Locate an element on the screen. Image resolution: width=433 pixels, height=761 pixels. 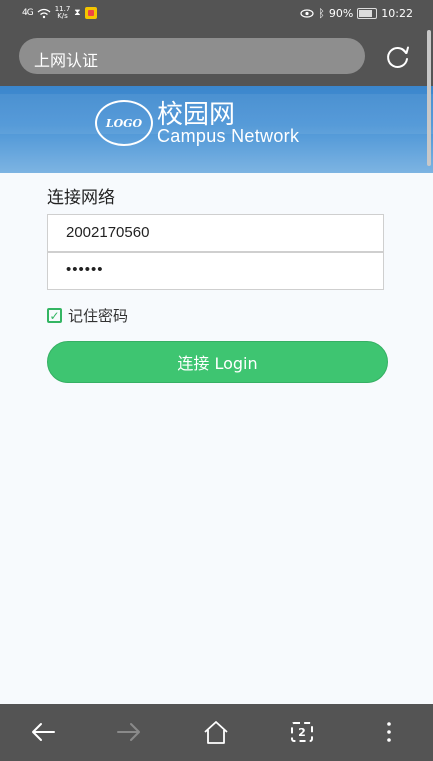
wifi-icon is located at coordinates (44, 13).